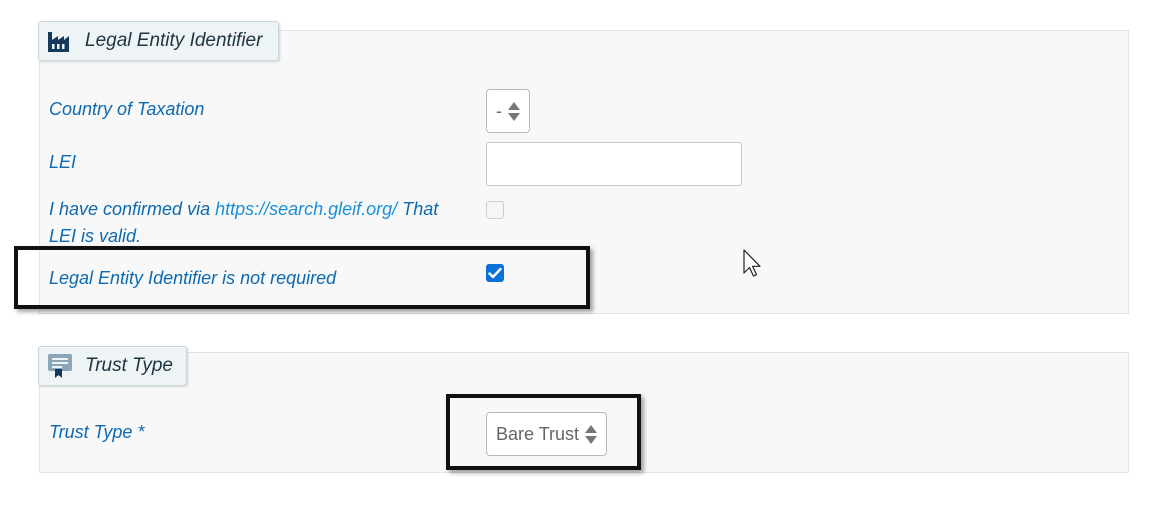 The height and width of the screenshot is (505, 1169). What do you see at coordinates (302, 277) in the screenshot?
I see `highlight-box-not-required` at bounding box center [302, 277].